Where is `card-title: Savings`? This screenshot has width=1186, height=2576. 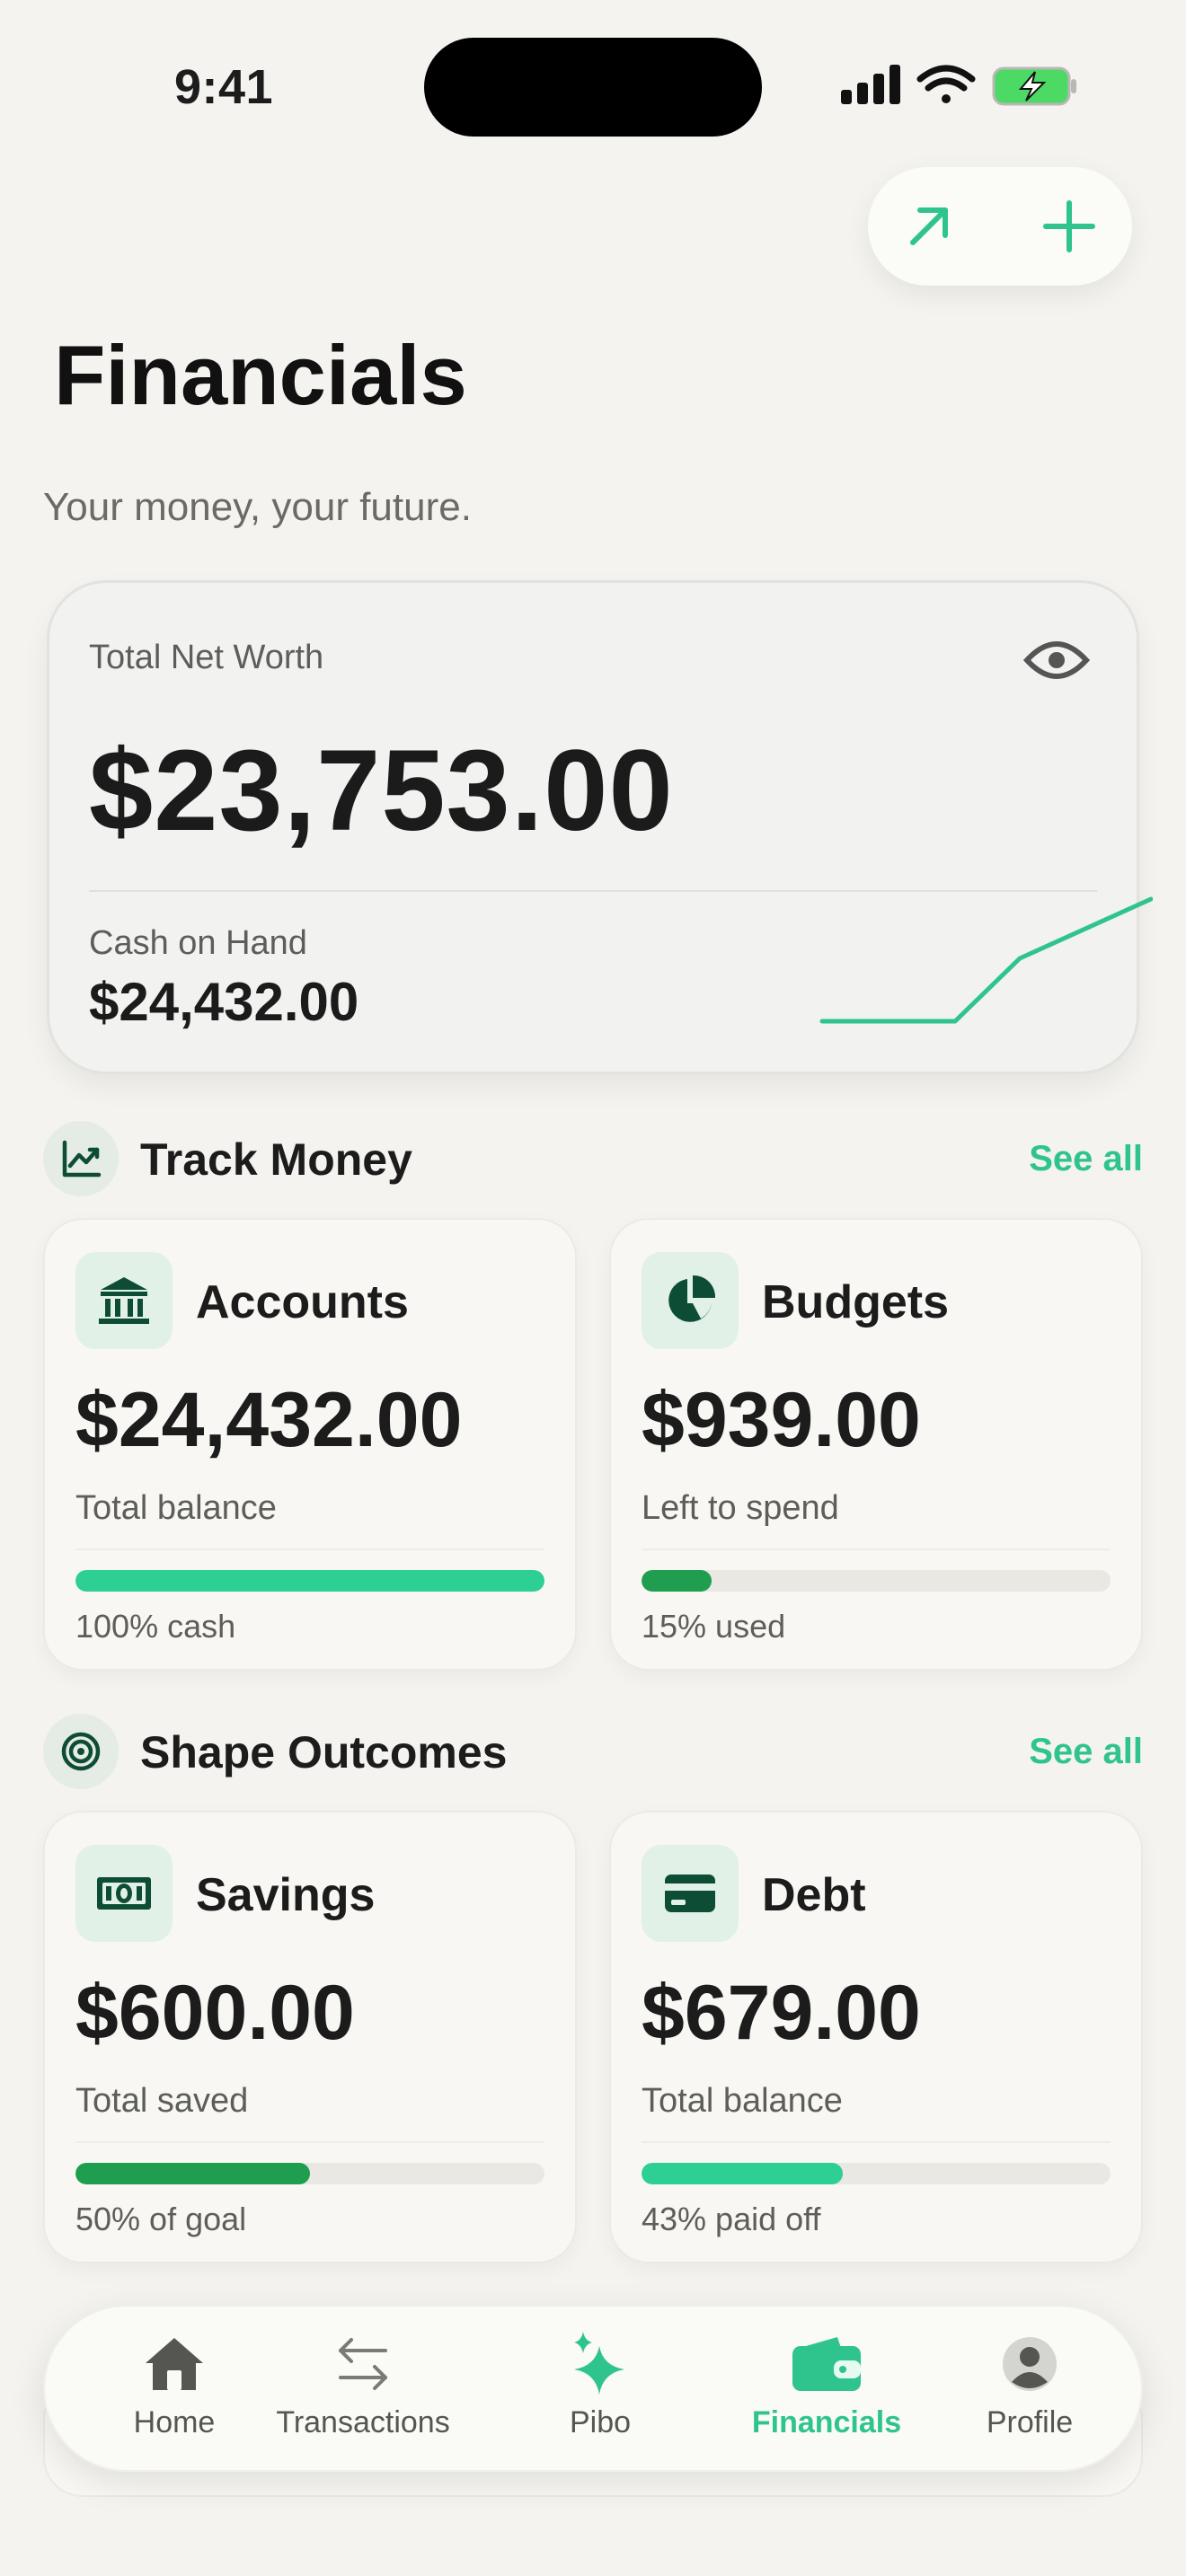 card-title: Savings is located at coordinates (286, 1895).